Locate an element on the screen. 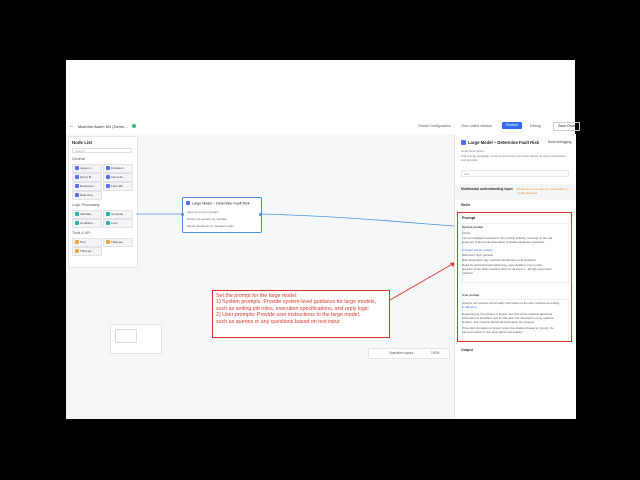  prompt-title: Prompt is located at coordinates (469, 218).